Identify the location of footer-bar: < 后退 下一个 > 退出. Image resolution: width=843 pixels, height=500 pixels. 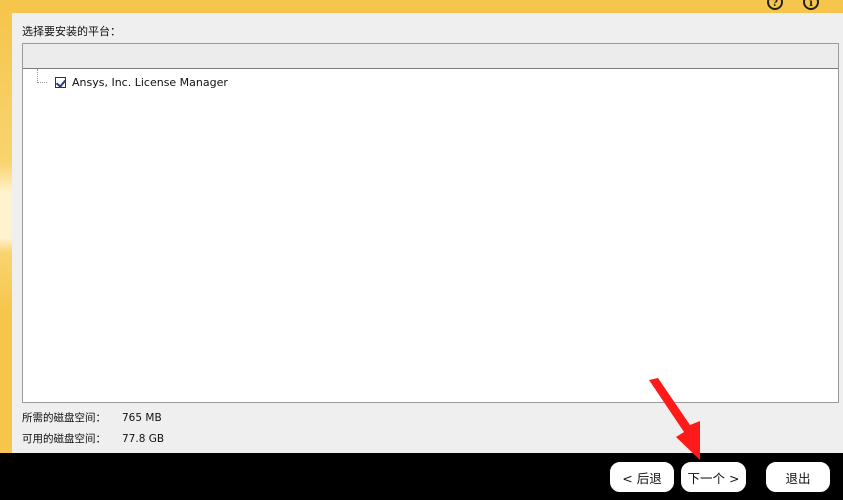
(421, 476).